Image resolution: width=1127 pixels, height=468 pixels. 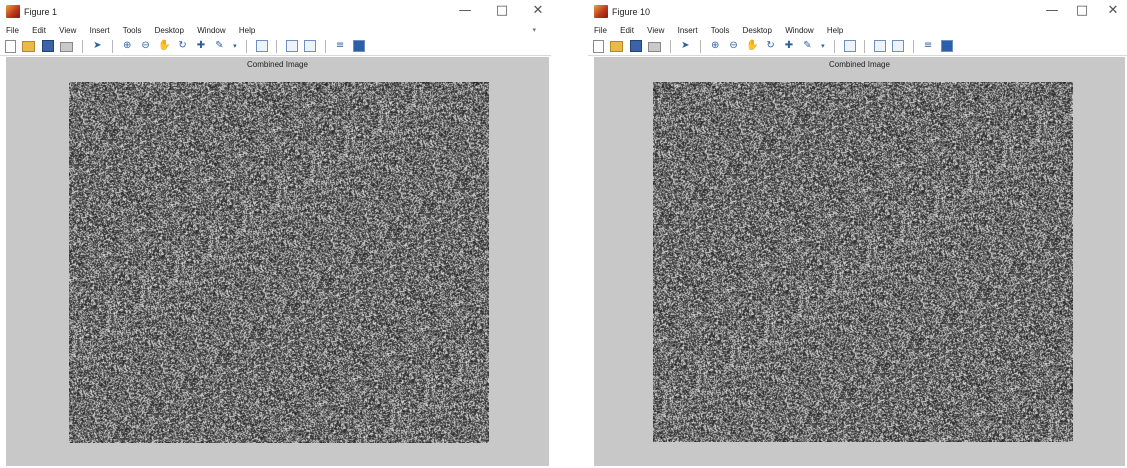 I want to click on title-bar: Figure 1 — □ ✕, so click(x=275, y=12).